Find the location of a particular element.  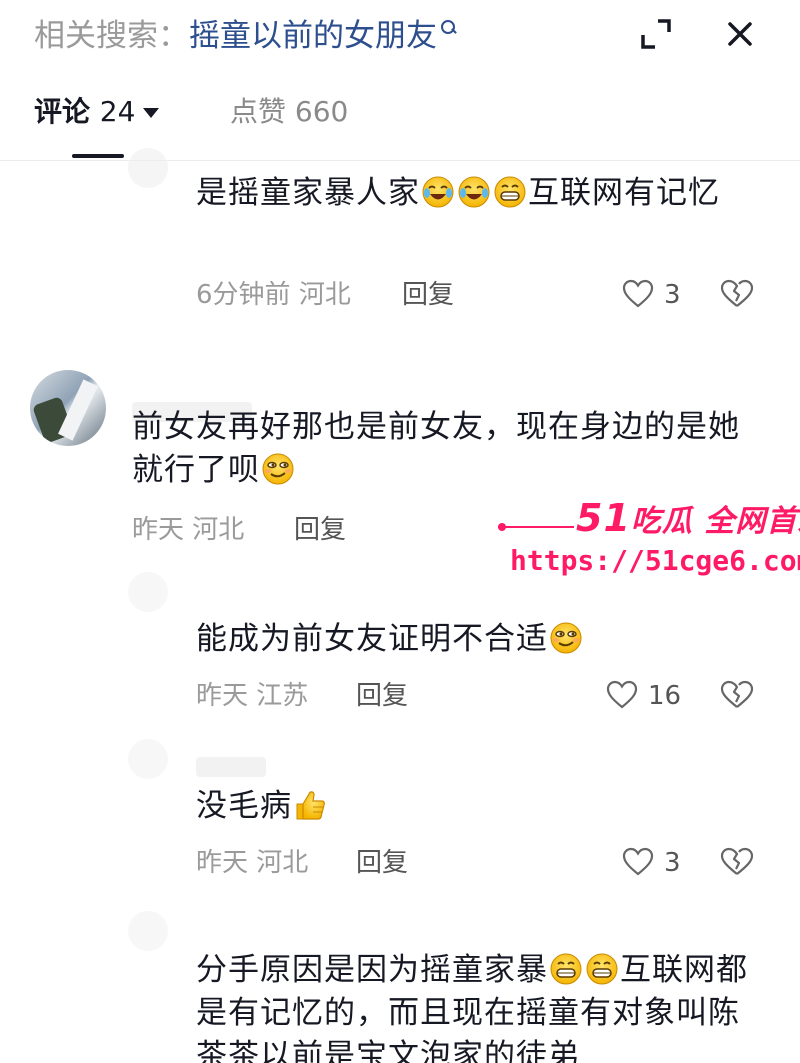

blurred-username is located at coordinates (231, 767).